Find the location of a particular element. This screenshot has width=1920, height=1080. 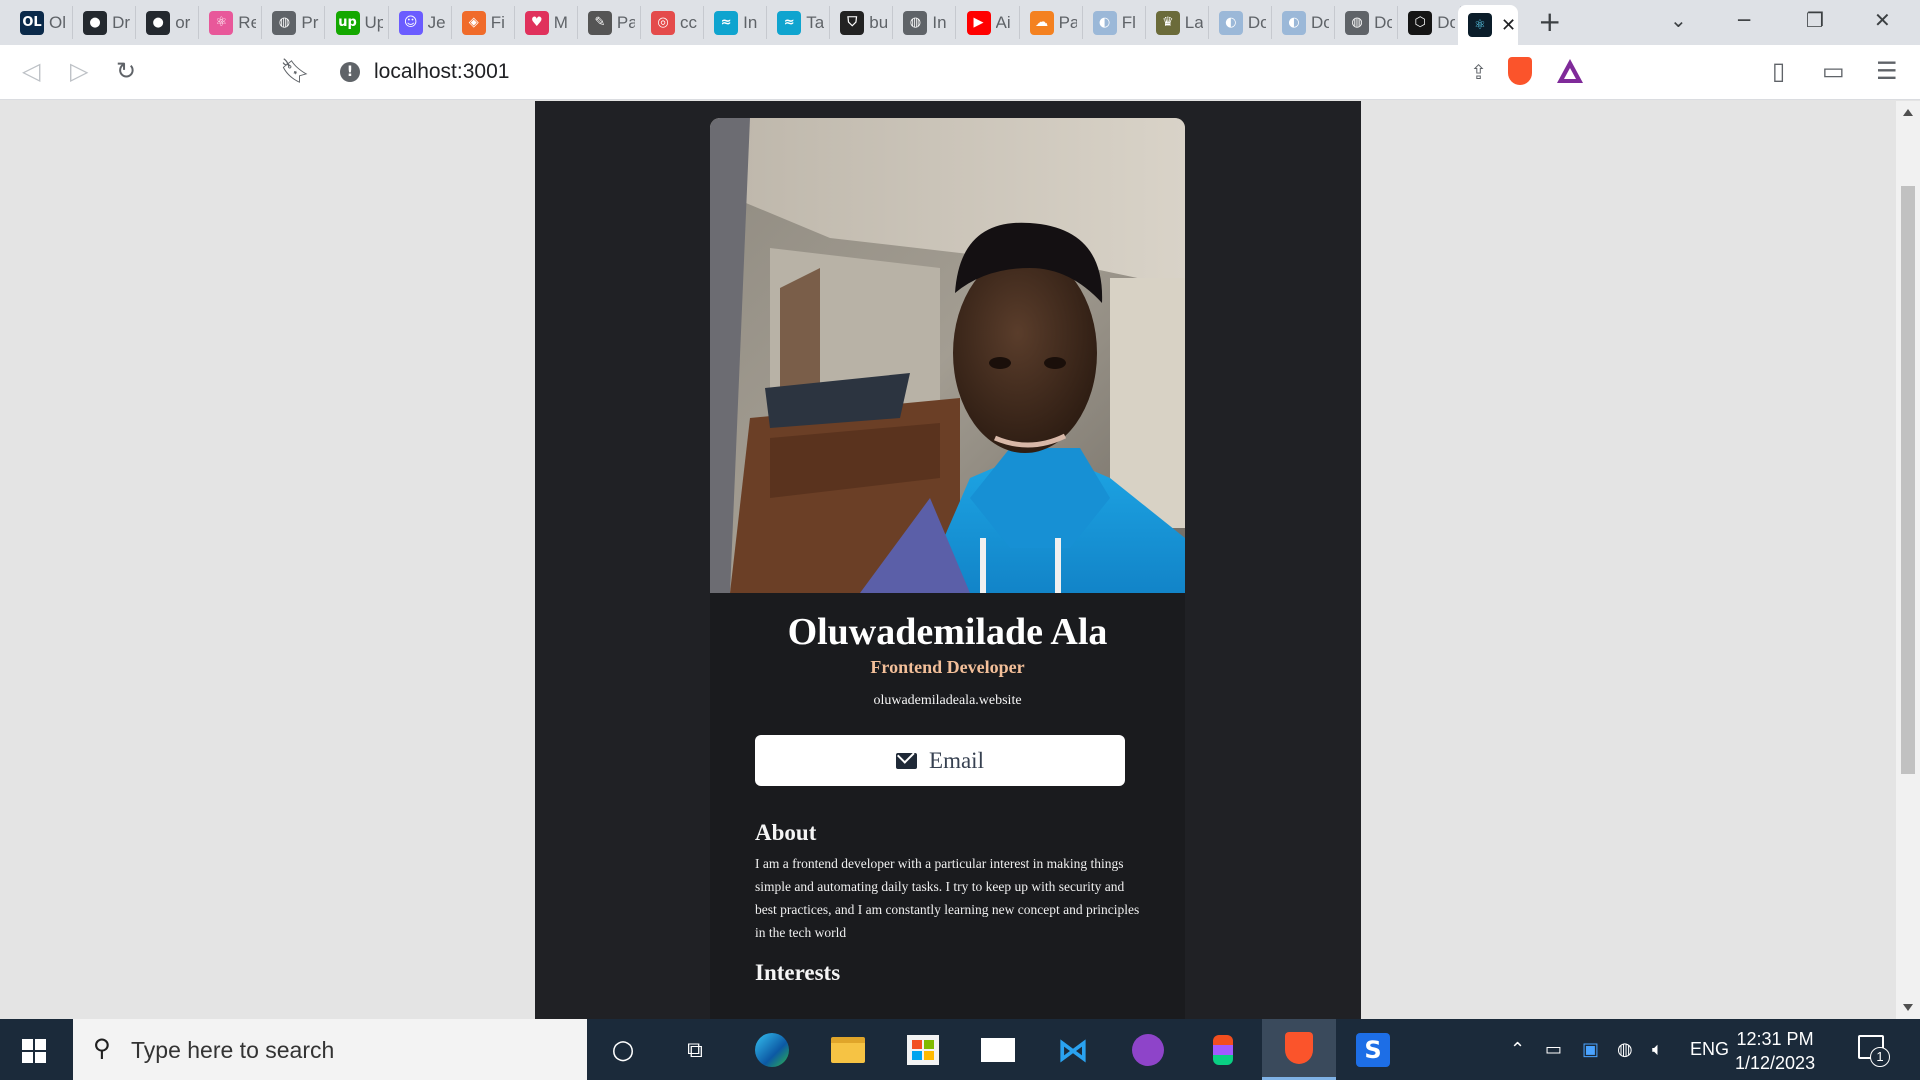

browser-tab: OL Ol is located at coordinates (41, 22).